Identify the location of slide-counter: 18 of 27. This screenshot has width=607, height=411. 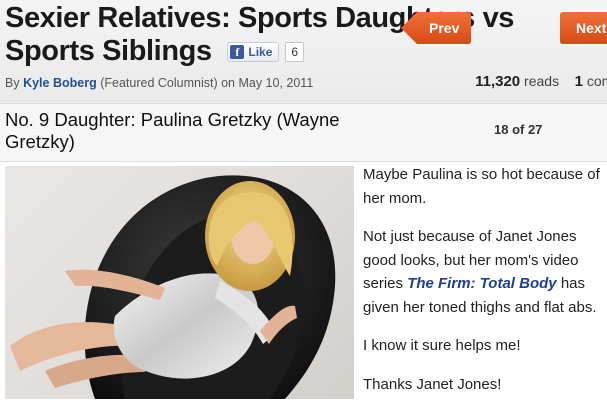
(518, 129).